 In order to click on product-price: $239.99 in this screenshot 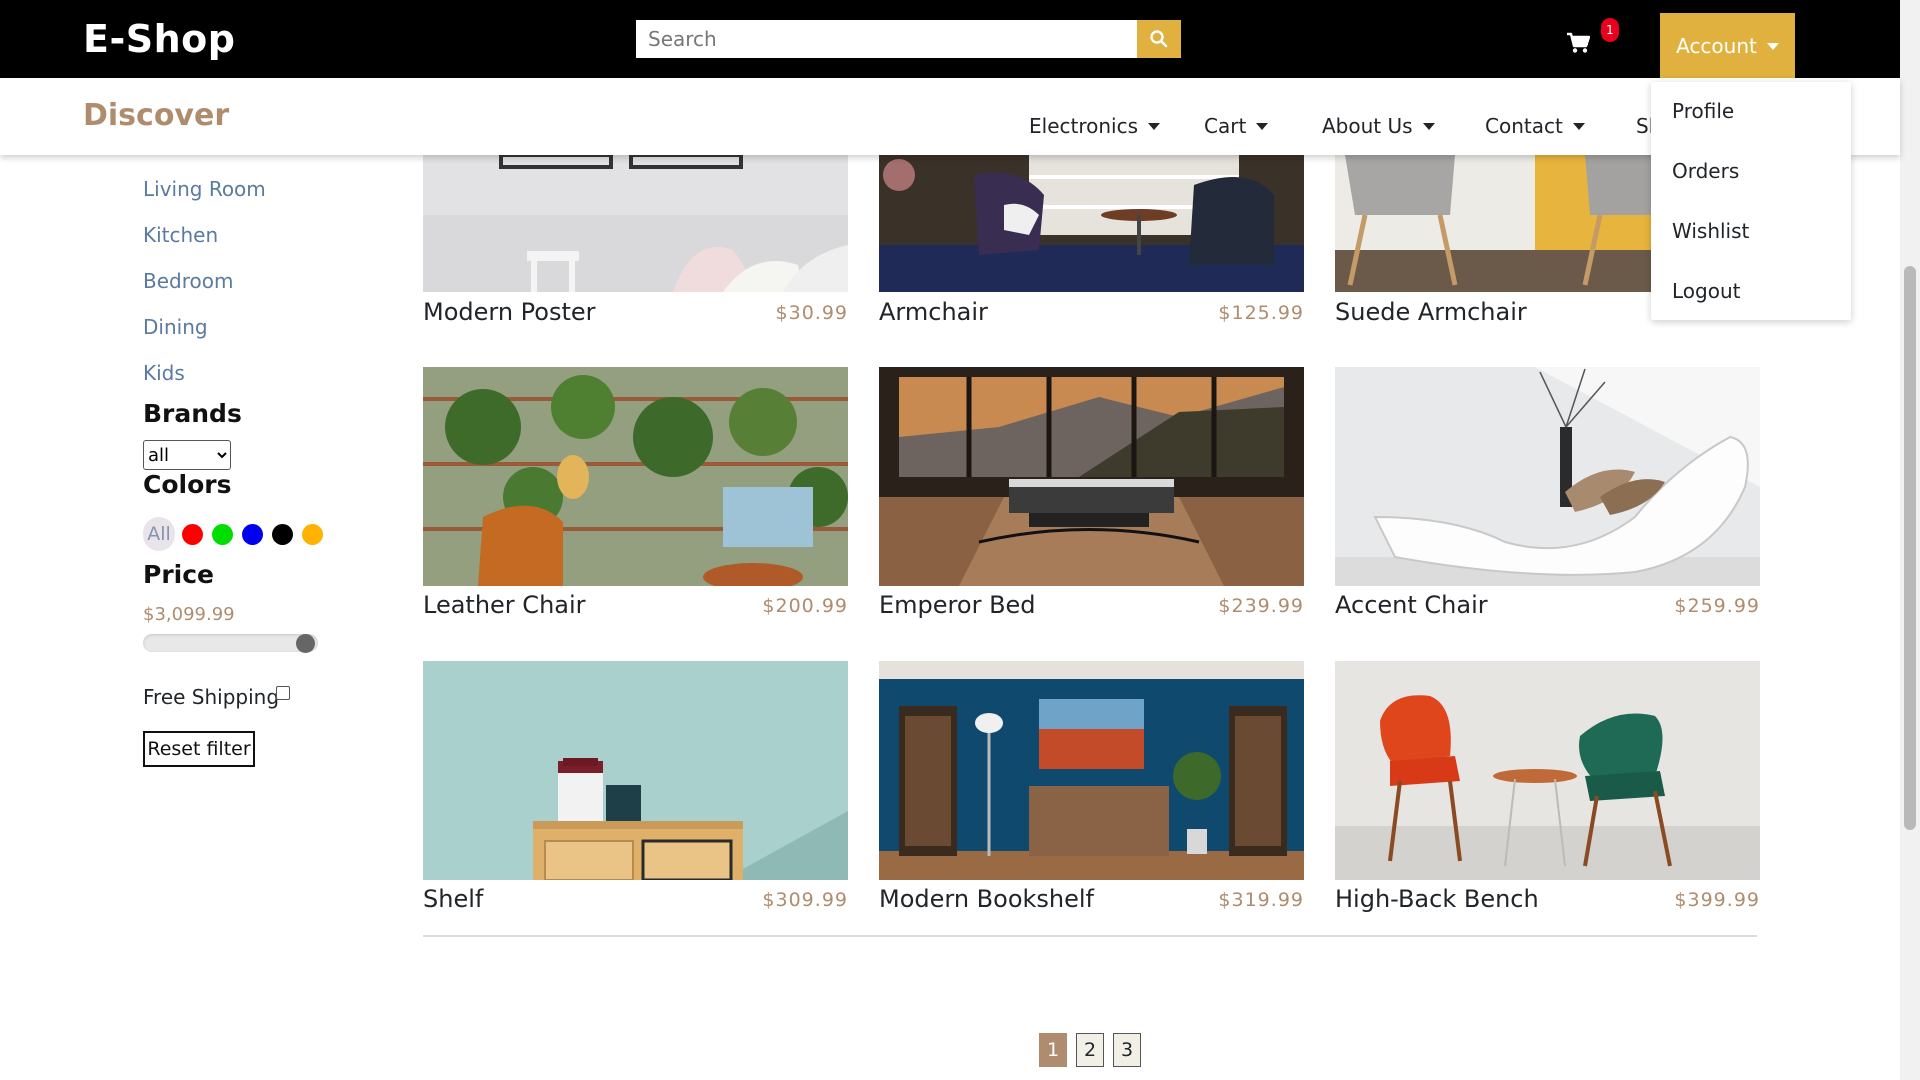, I will do `click(1261, 606)`.